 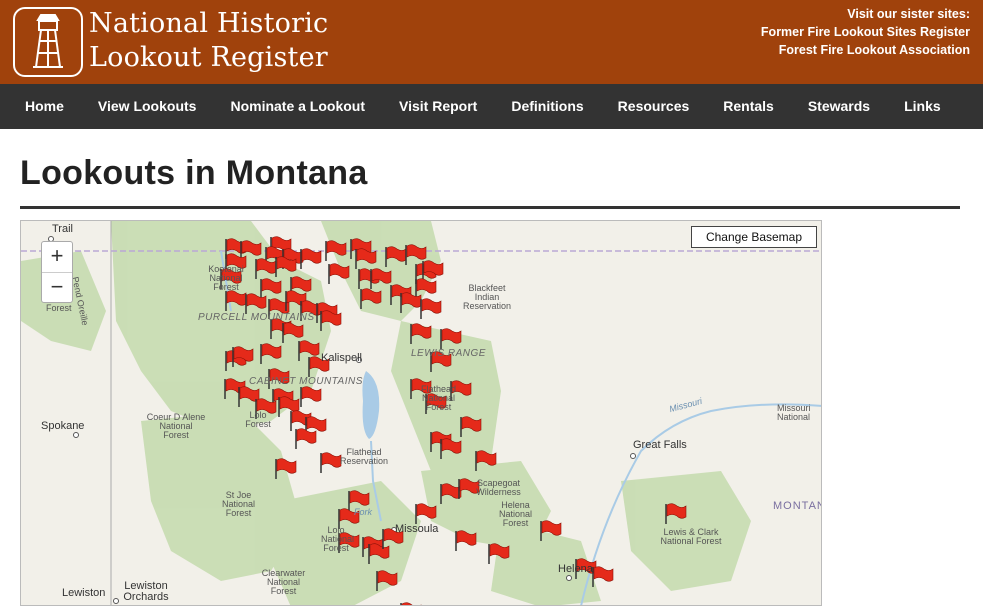 I want to click on map-range-label: CABINET MOUNTAINS, so click(x=306, y=381).